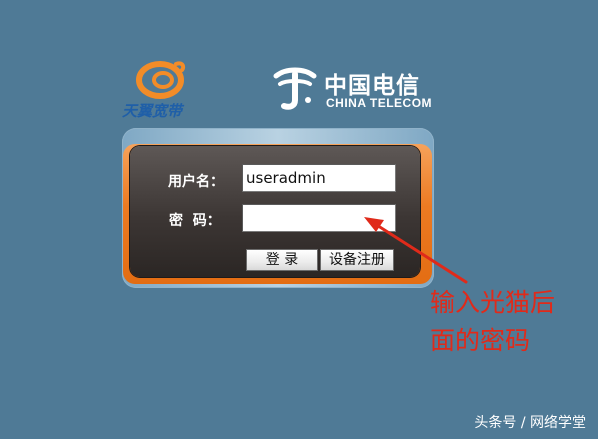 The image size is (598, 439). What do you see at coordinates (493, 302) in the screenshot?
I see `annotation-line-1: 输入光猫后` at bounding box center [493, 302].